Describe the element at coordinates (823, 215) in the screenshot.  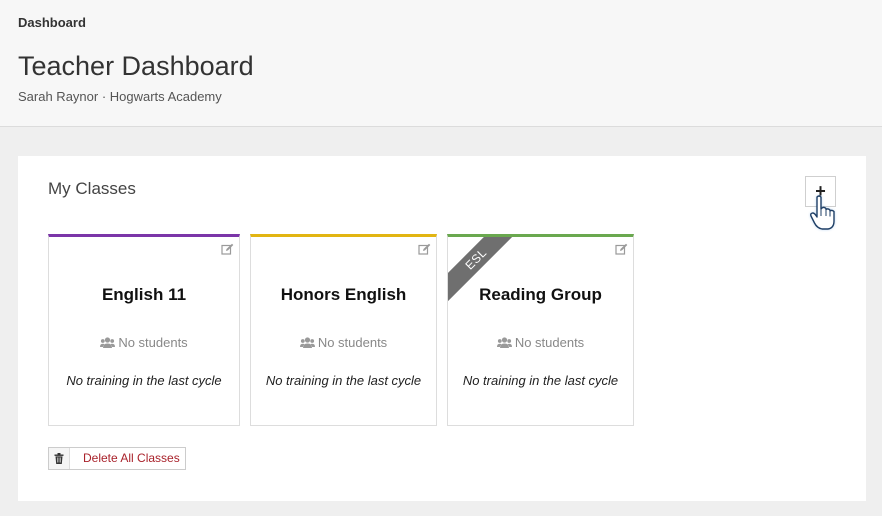
I see `hand-pointer-icon` at that location.